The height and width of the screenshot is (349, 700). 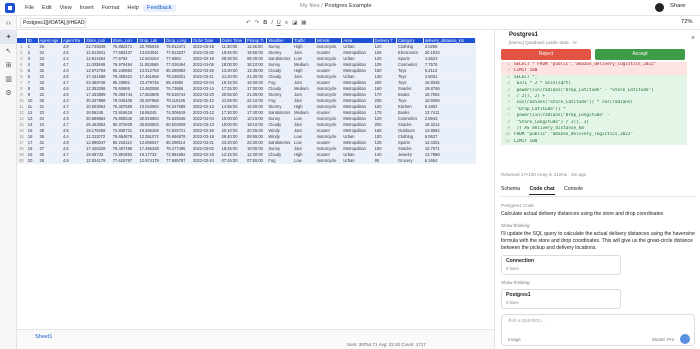 What do you see at coordinates (280, 160) in the screenshot?
I see `table-cell: Fog` at bounding box center [280, 160].